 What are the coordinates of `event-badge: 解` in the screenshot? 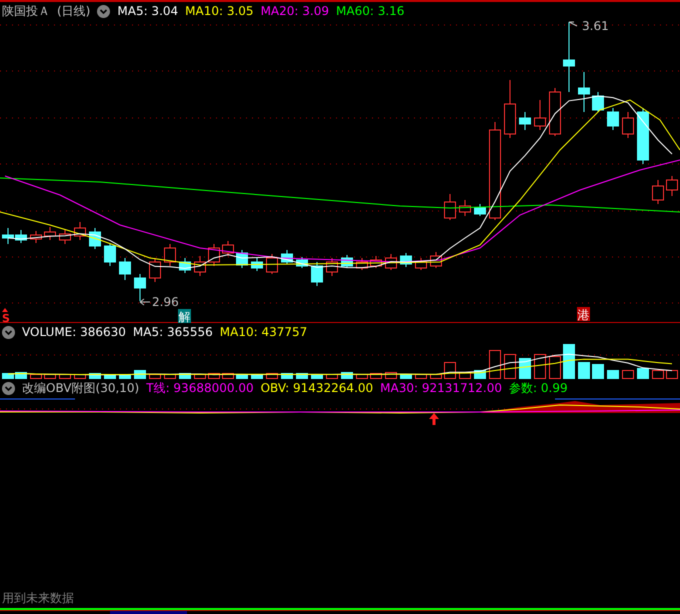 It's located at (184, 316).